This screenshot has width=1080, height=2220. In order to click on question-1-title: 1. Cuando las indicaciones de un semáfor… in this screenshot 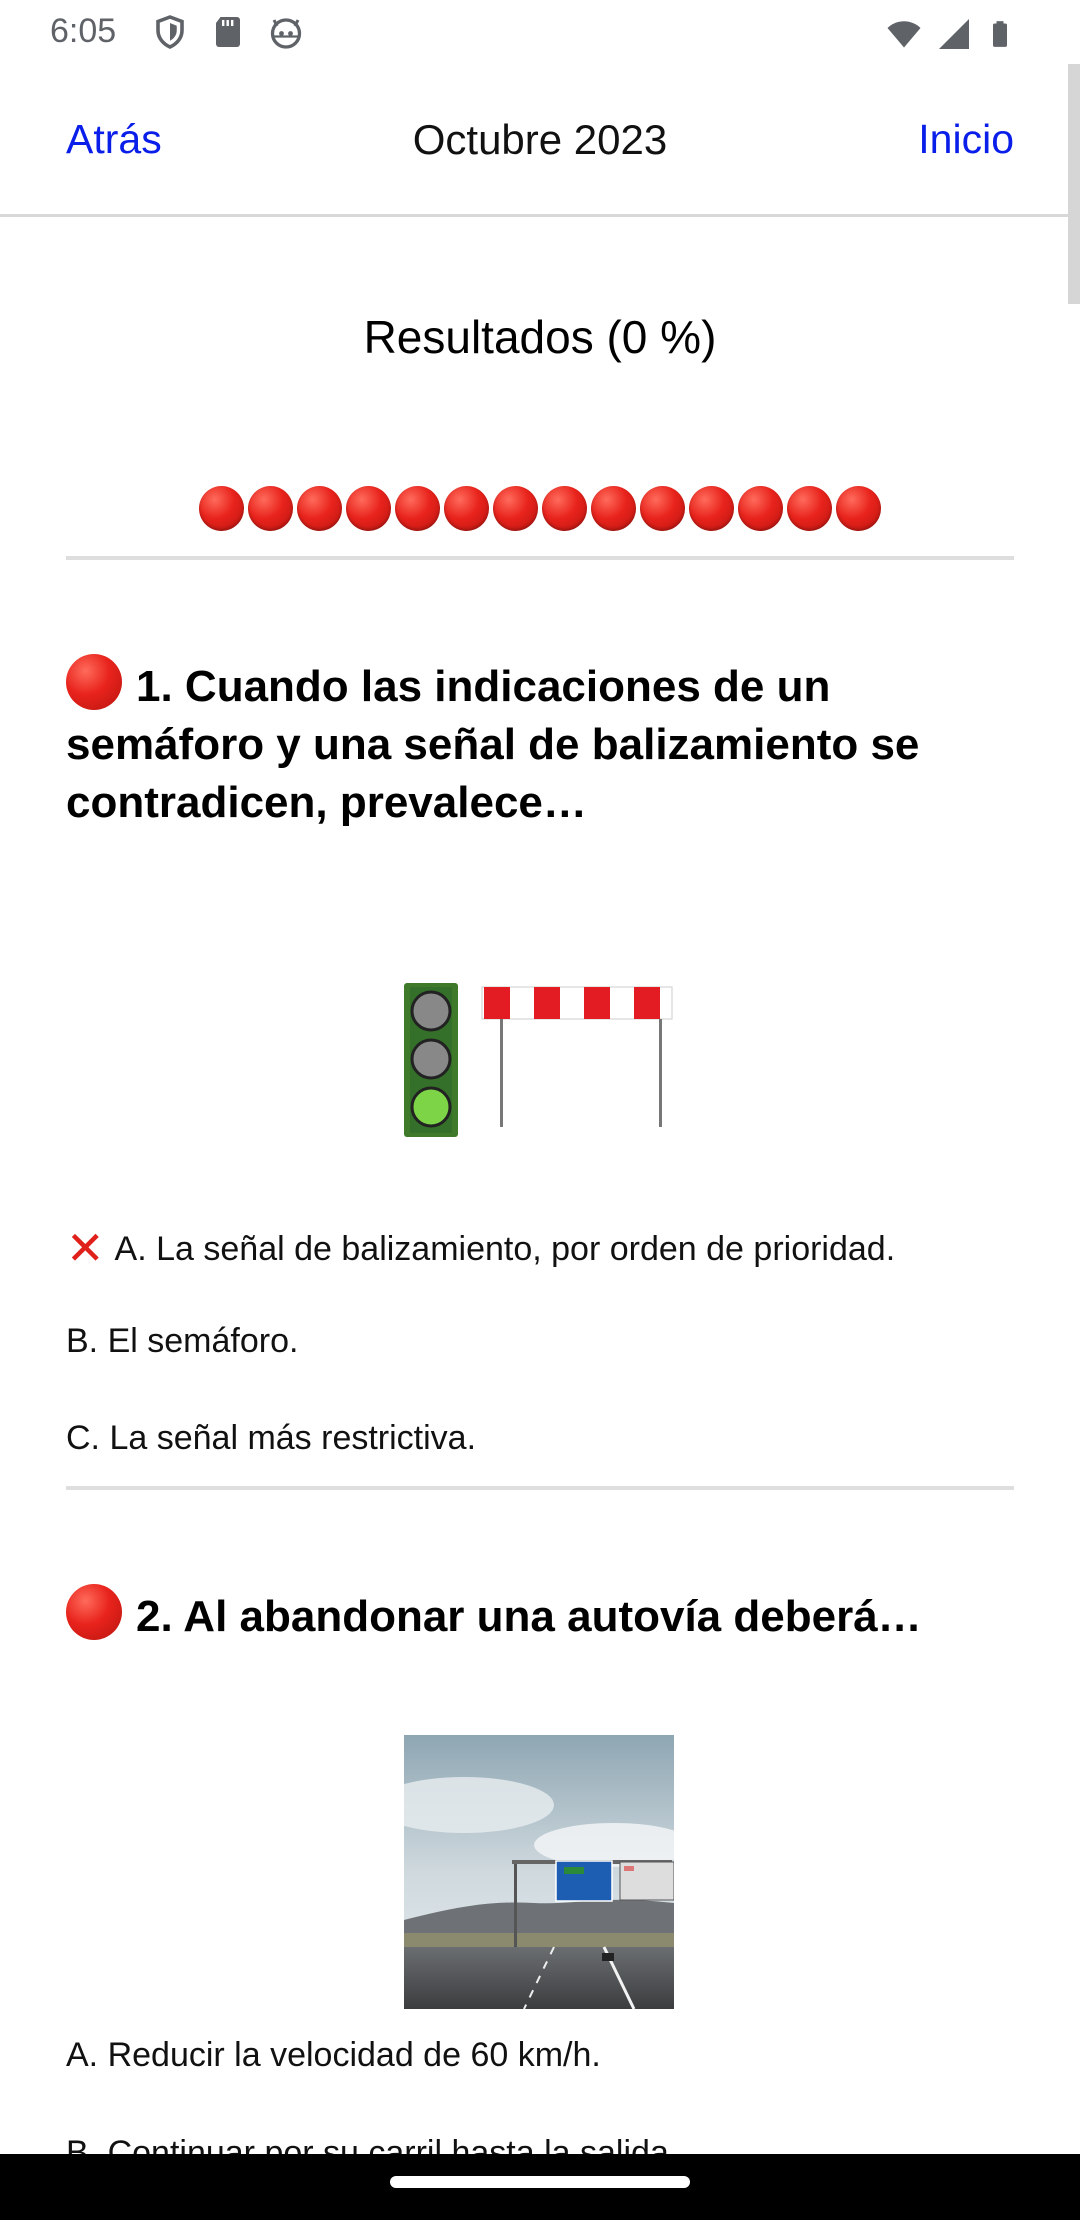, I will do `click(540, 743)`.